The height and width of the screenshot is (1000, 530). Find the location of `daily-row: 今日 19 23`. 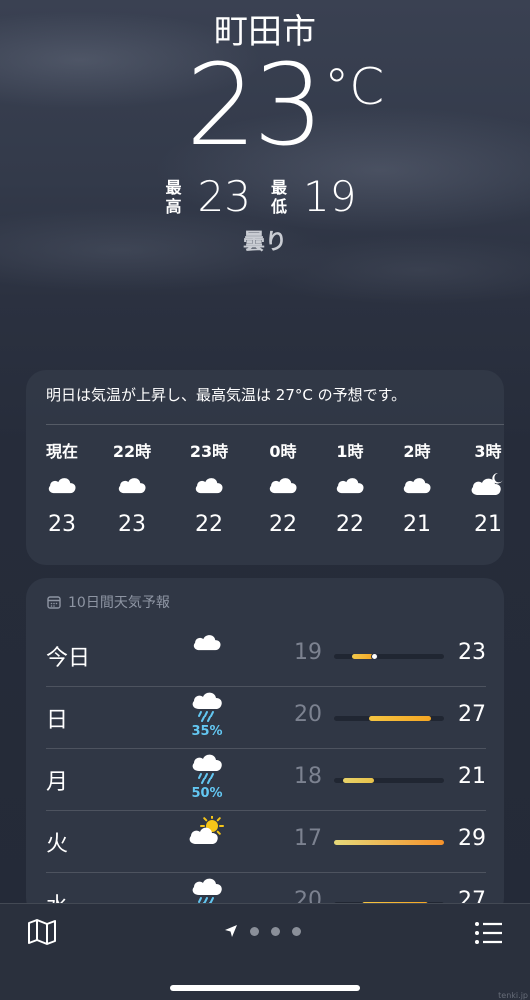

daily-row: 今日 19 23 is located at coordinates (266, 655).